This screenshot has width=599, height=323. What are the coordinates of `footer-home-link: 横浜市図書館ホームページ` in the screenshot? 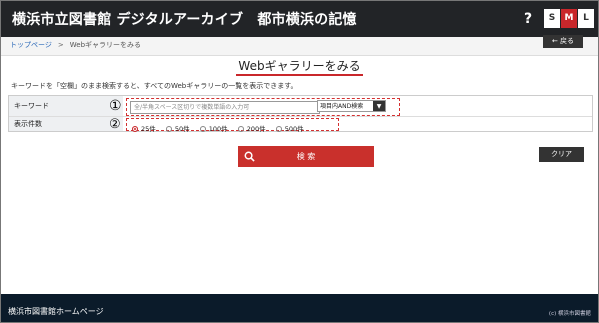 It's located at (56, 311).